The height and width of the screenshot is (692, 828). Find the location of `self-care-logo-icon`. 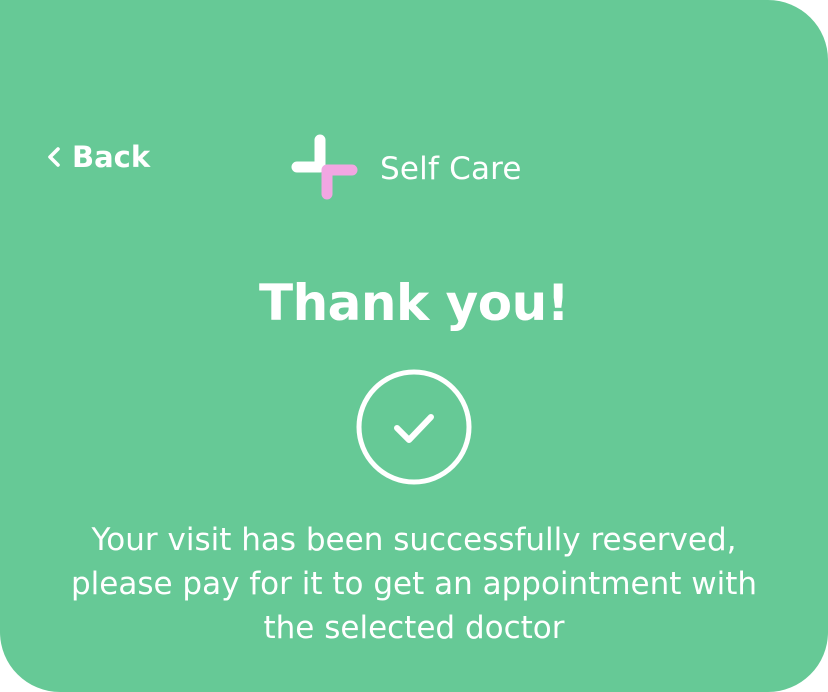

self-care-logo-icon is located at coordinates (324, 167).